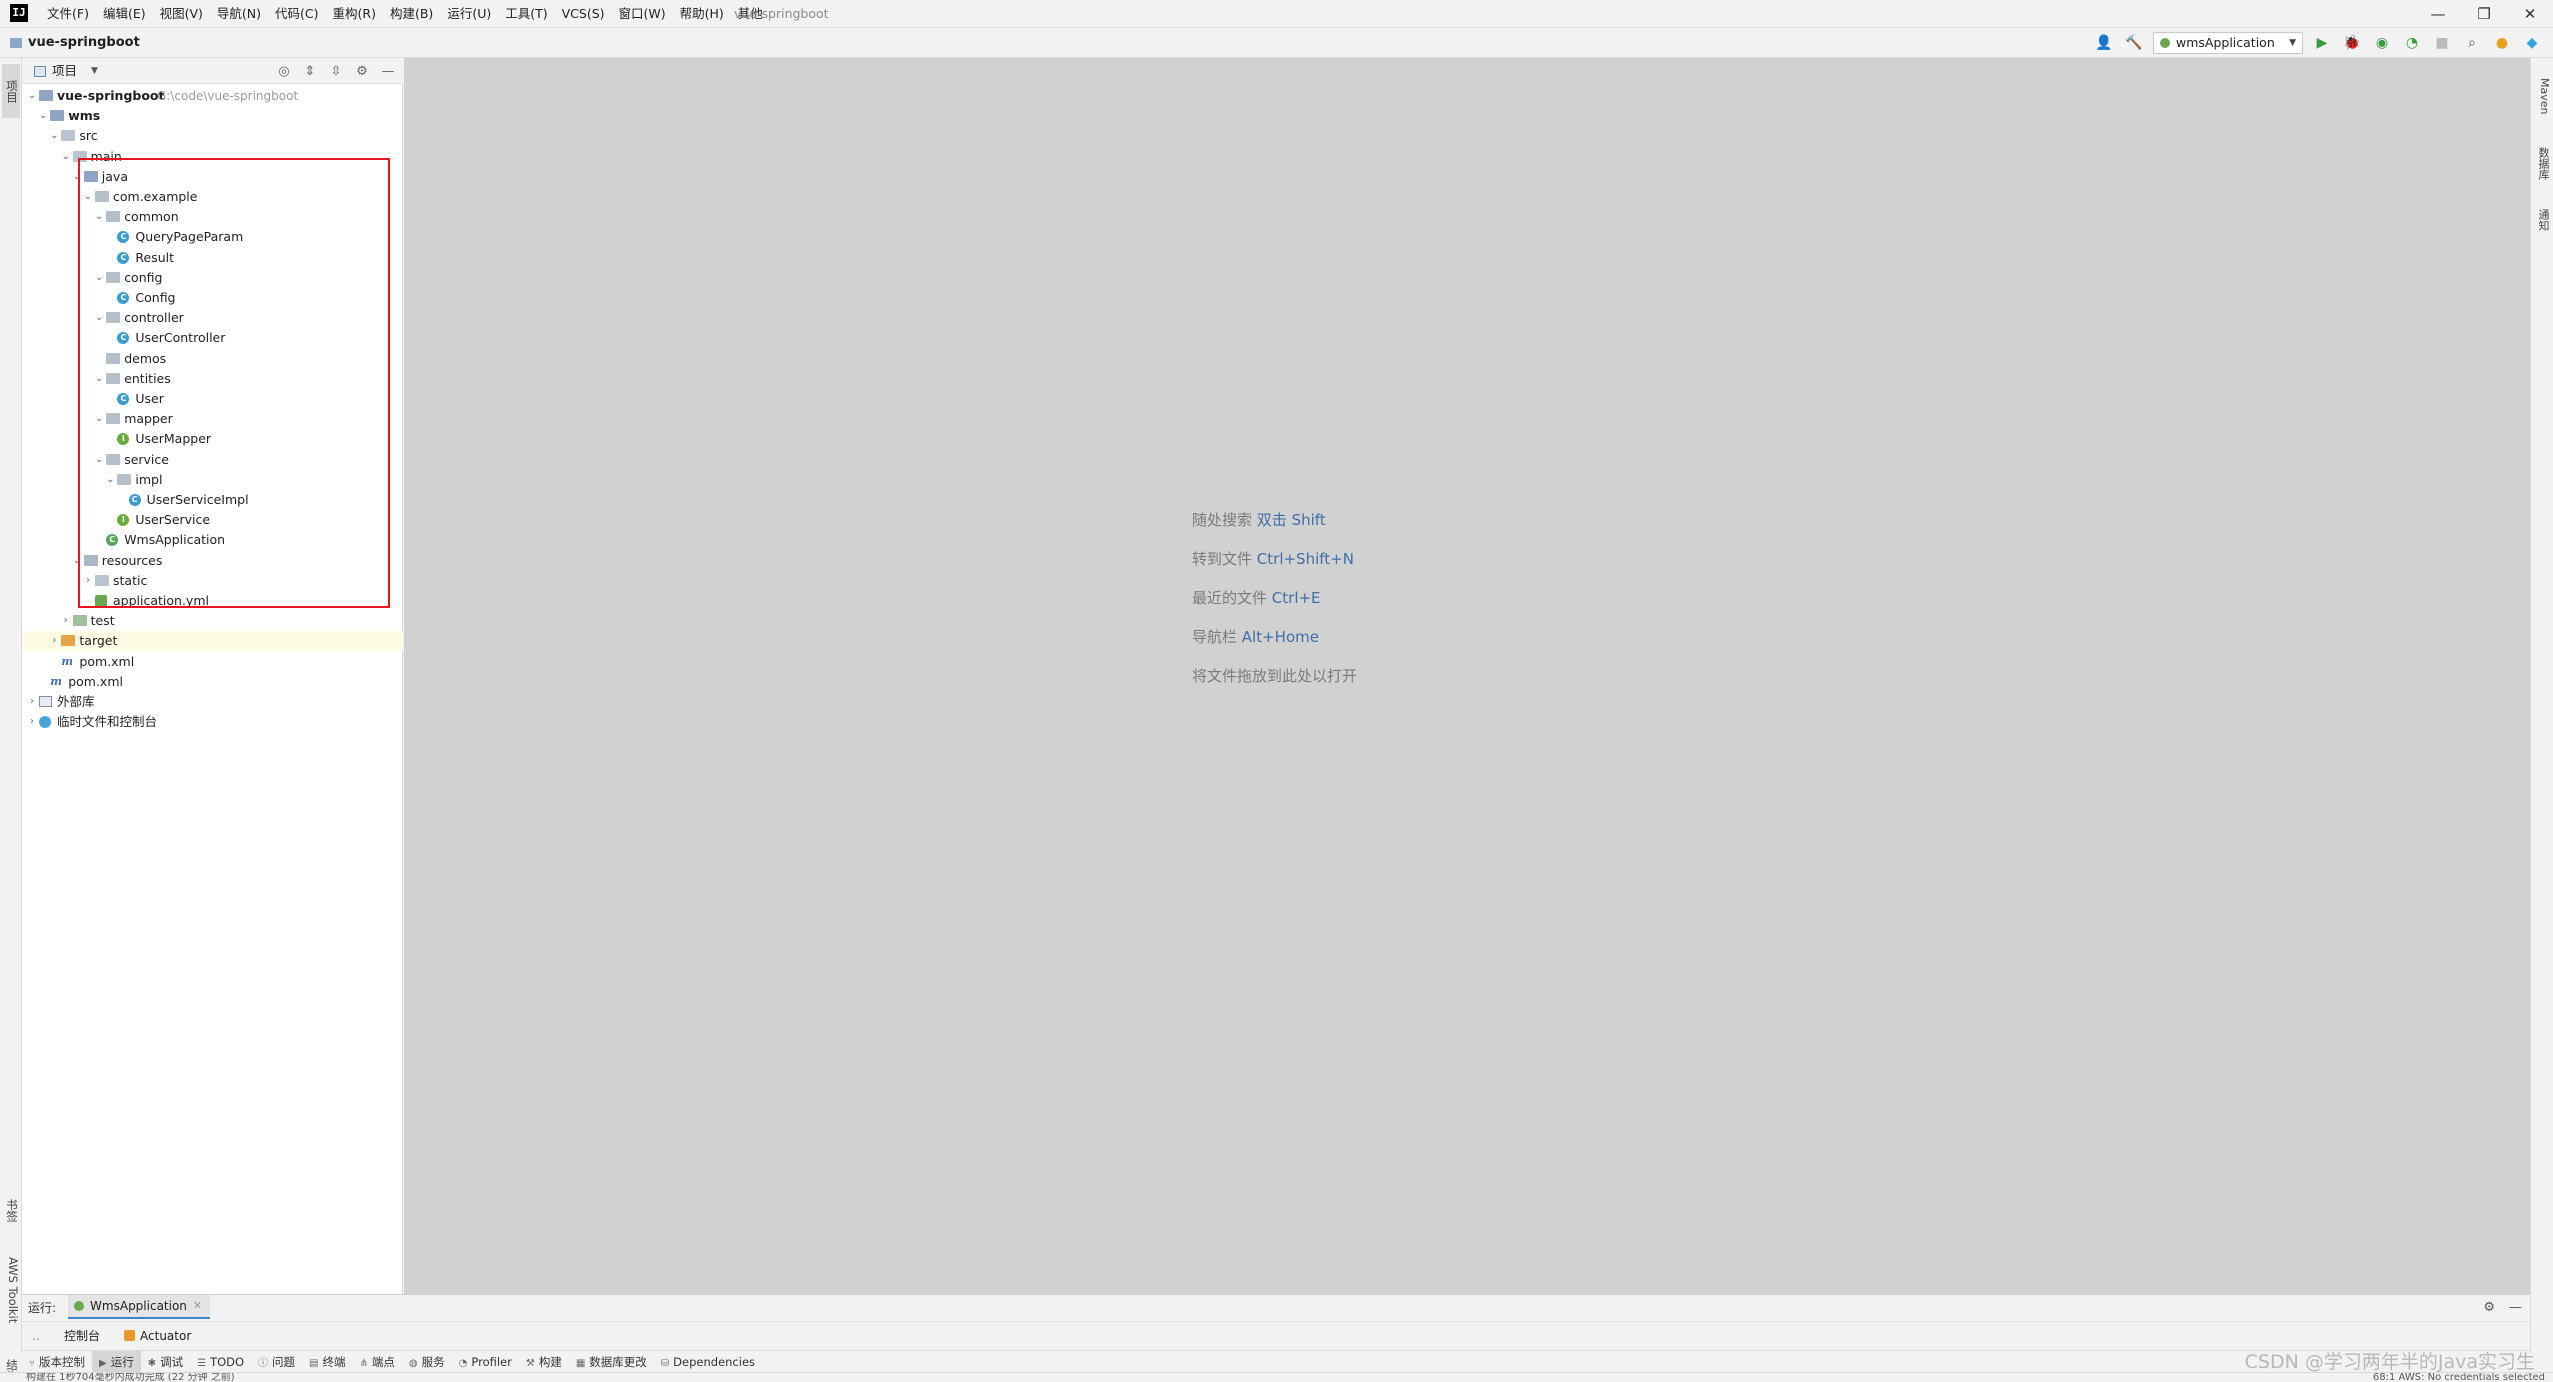 The height and width of the screenshot is (1382, 2553). What do you see at coordinates (212, 197) in the screenshot?
I see `tree-item: ⌄ com.example` at bounding box center [212, 197].